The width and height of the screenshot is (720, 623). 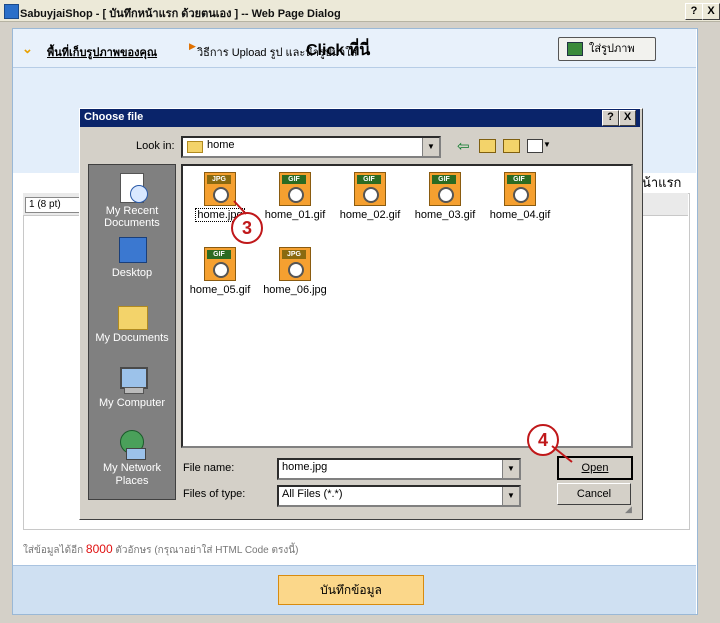 I want to click on cancel-button: Cancel, so click(x=594, y=494).